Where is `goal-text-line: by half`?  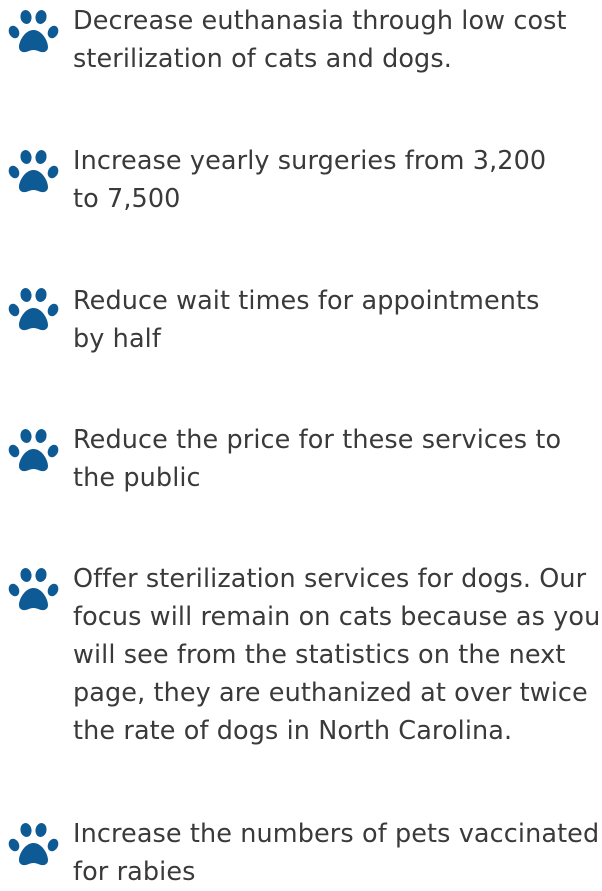
goal-text-line: by half is located at coordinates (117, 339).